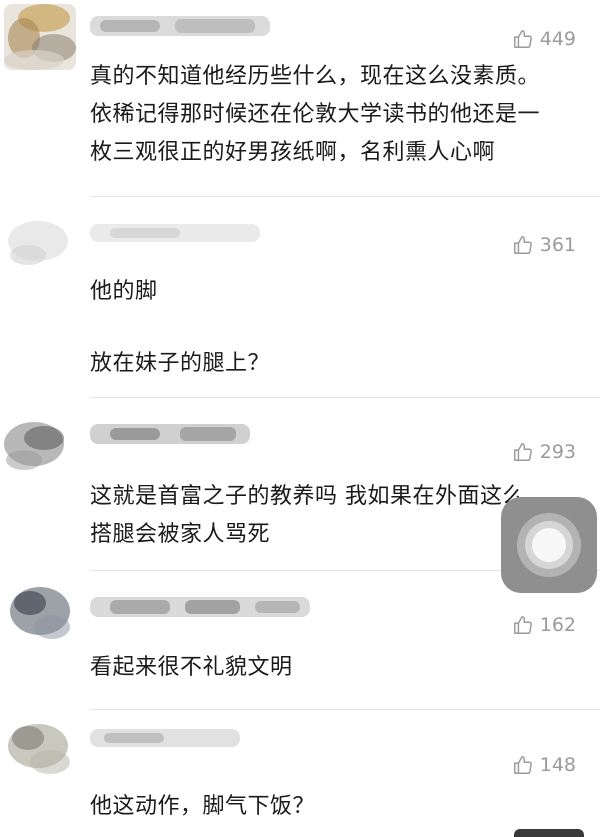 This screenshot has height=837, width=600. Describe the element at coordinates (549, 833) in the screenshot. I see `bottom-bar-edge` at that location.